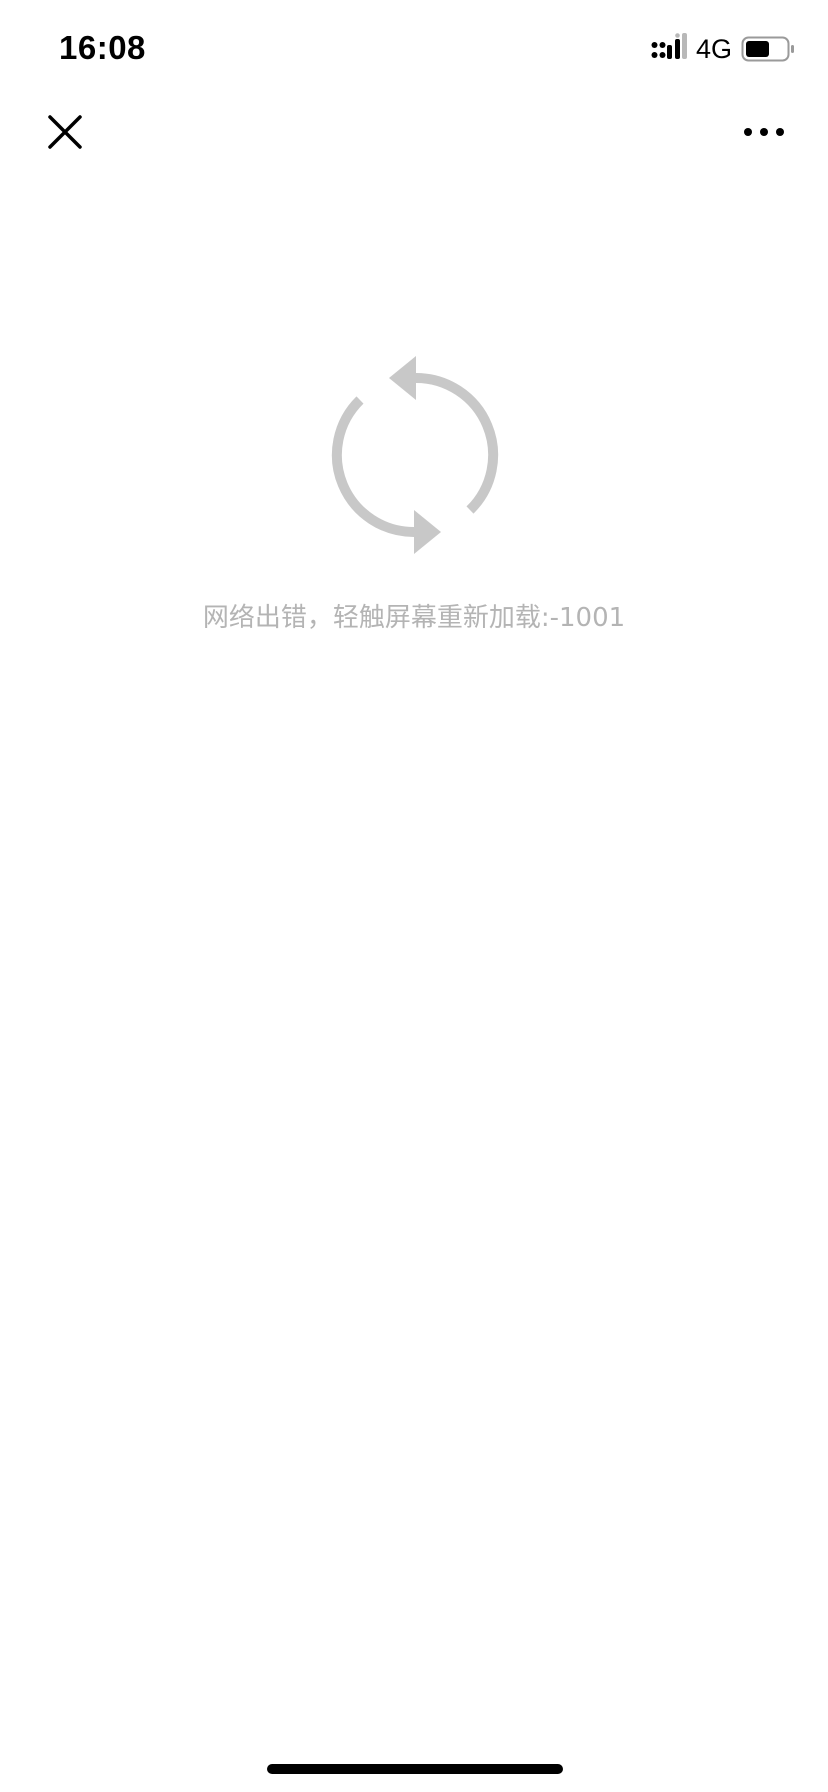  Describe the element at coordinates (102, 47) in the screenshot. I see `status-time: 16:08` at that location.